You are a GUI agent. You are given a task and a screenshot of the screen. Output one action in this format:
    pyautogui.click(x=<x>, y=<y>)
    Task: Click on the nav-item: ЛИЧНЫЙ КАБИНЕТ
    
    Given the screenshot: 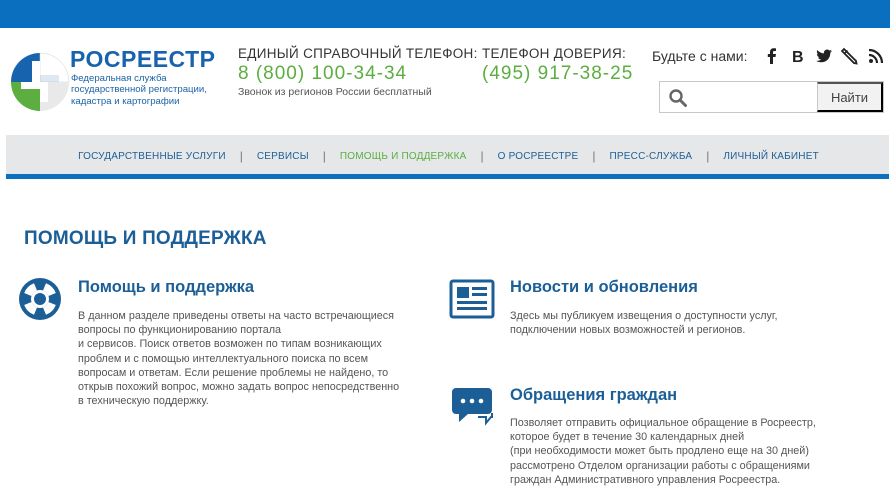 What is the action you would take?
    pyautogui.click(x=771, y=156)
    